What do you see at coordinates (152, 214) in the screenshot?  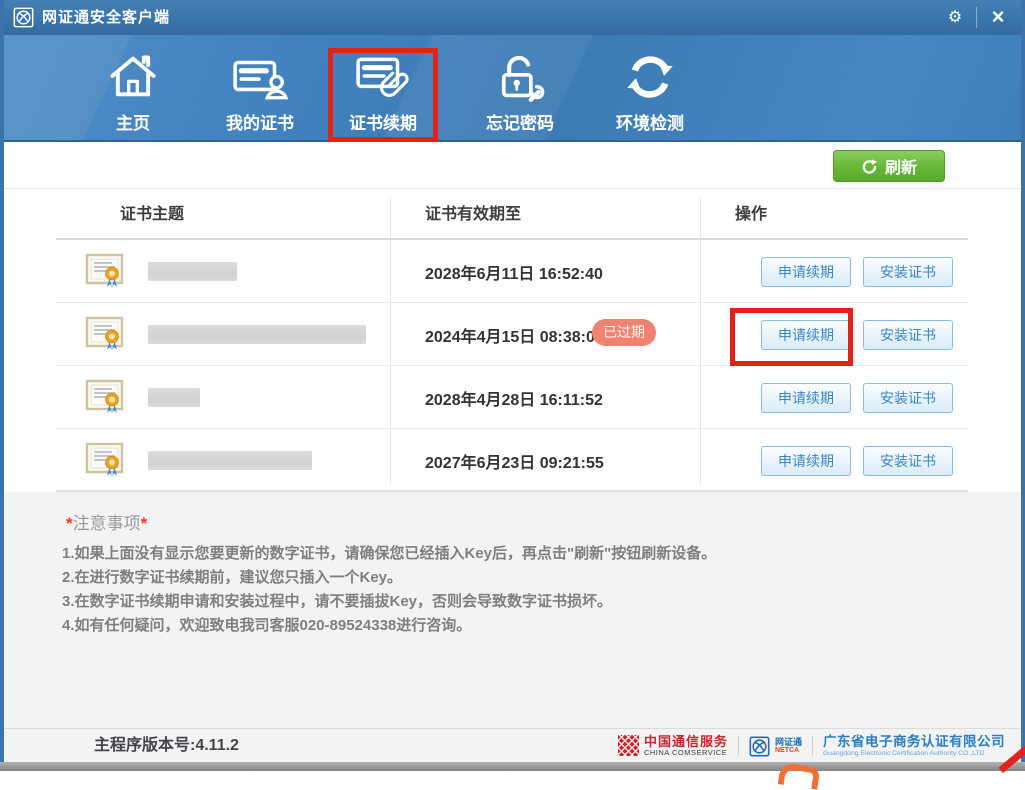 I see `column-header-subject: 证书主题` at bounding box center [152, 214].